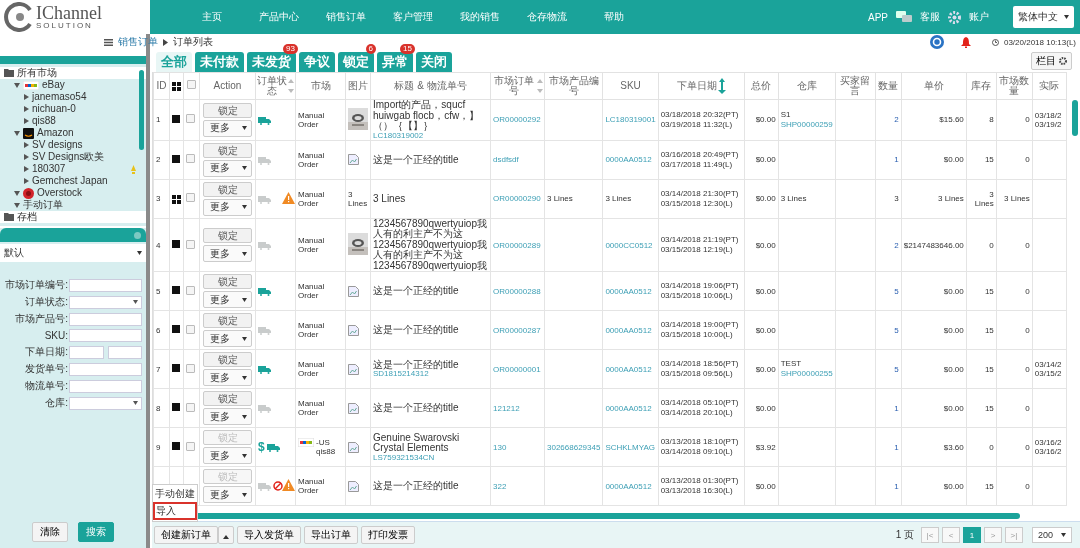 The width and height of the screenshot is (1080, 548). What do you see at coordinates (904, 17) in the screenshot?
I see `chat-icon` at bounding box center [904, 17].